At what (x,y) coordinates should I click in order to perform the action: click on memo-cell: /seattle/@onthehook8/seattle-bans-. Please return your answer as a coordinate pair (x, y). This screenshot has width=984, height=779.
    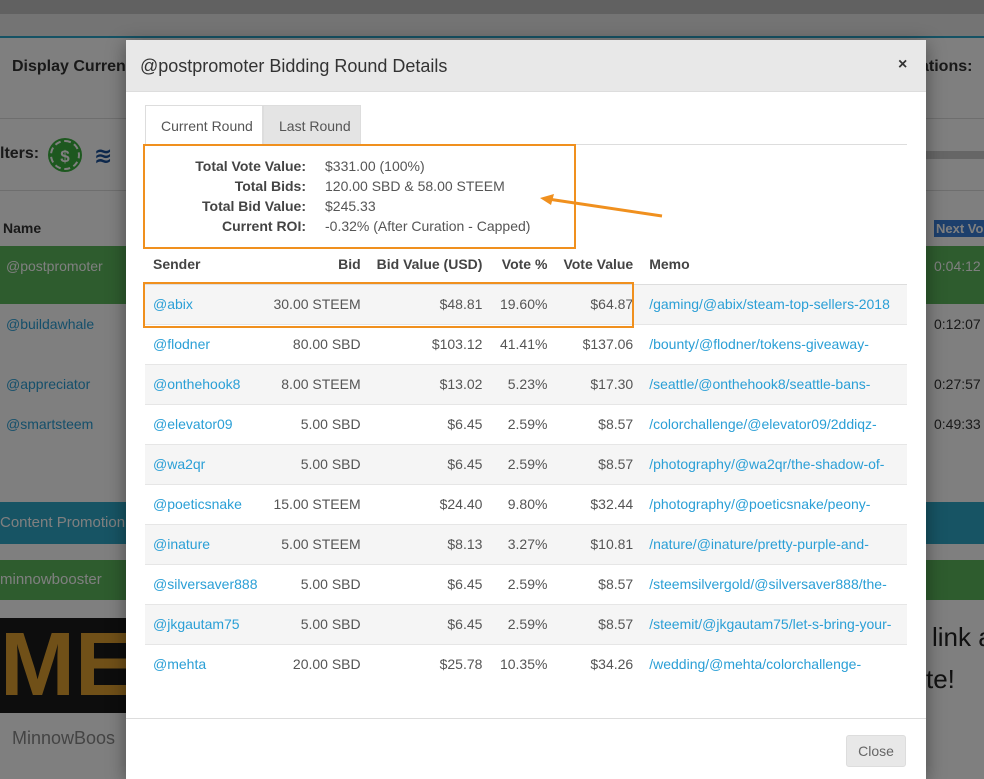
    Looking at the image, I should click on (774, 383).